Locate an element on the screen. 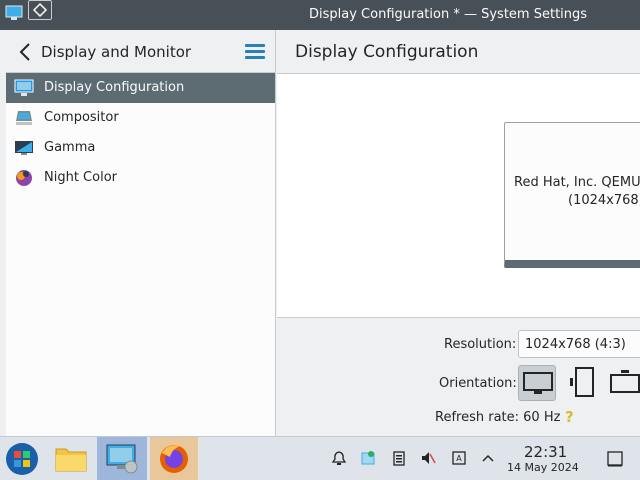 The height and width of the screenshot is (480, 640). keep-above-button is located at coordinates (40, 10).